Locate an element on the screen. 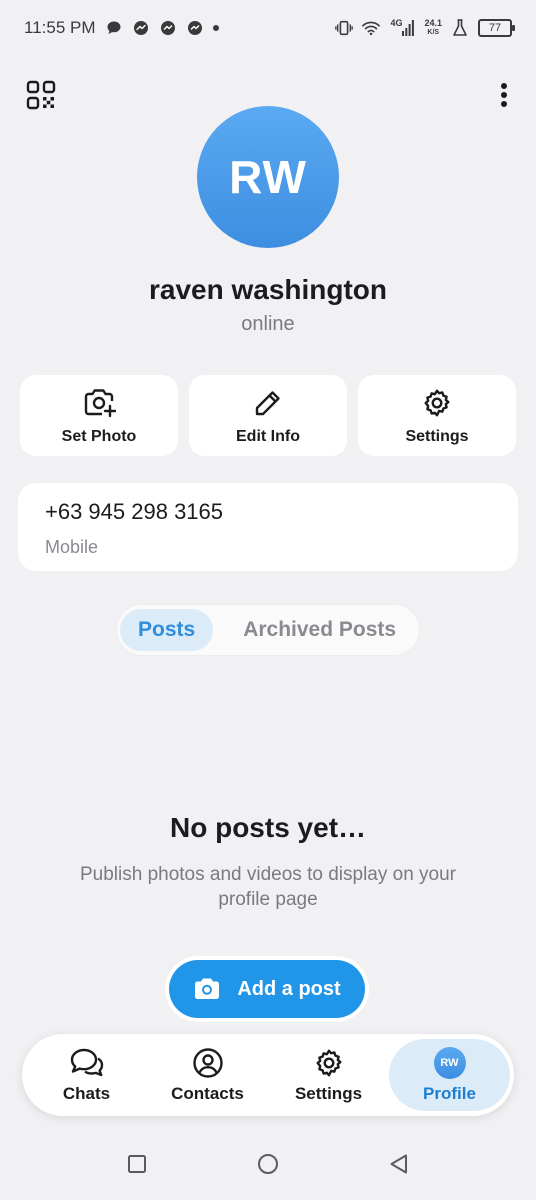  settings-button: Settings is located at coordinates (437, 415).